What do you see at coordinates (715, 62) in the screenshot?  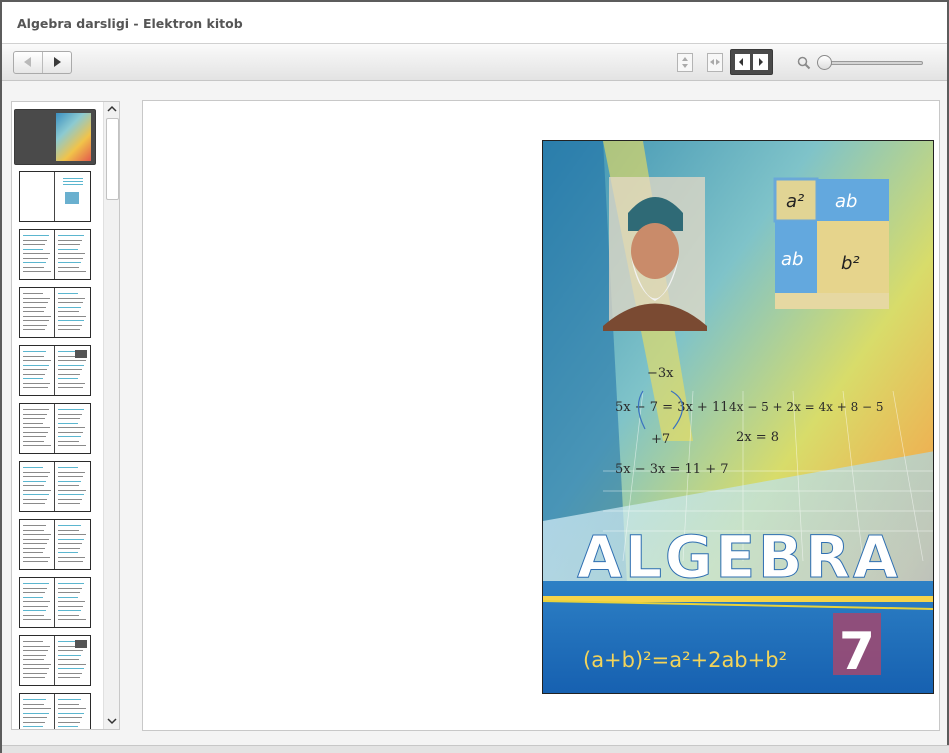 I see `single-page-view-button` at bounding box center [715, 62].